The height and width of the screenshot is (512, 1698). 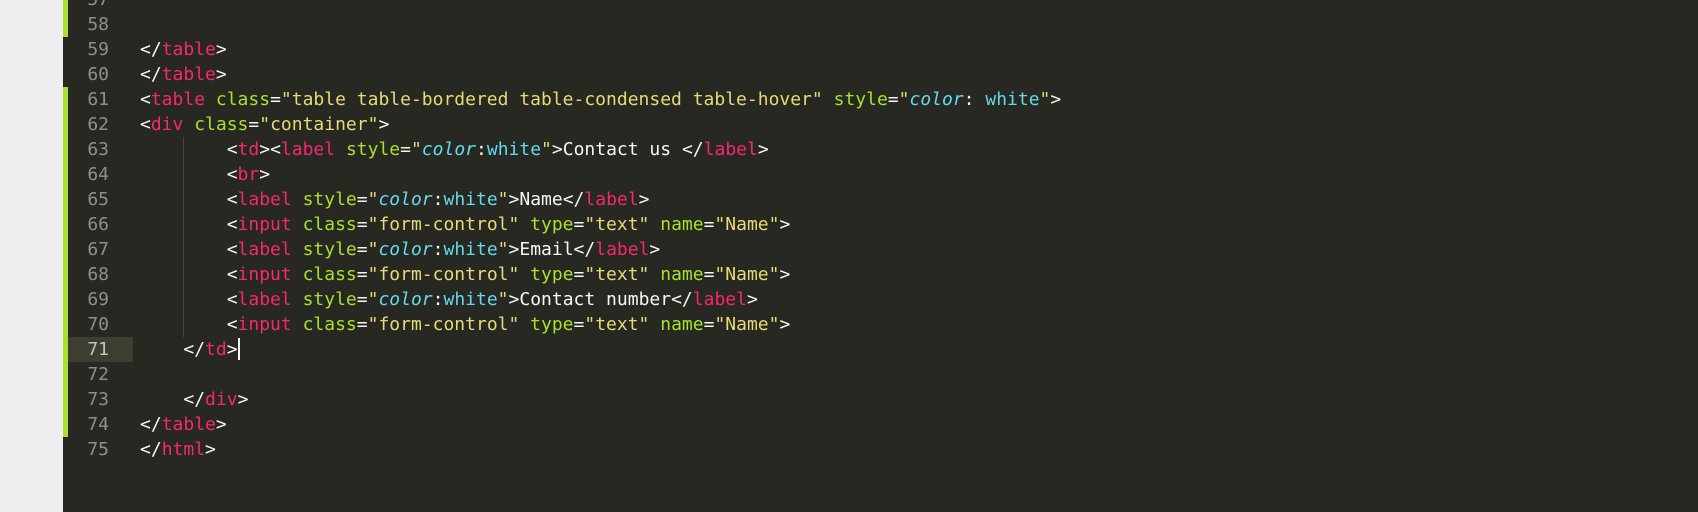 I want to click on line-number: 73, so click(x=98, y=399).